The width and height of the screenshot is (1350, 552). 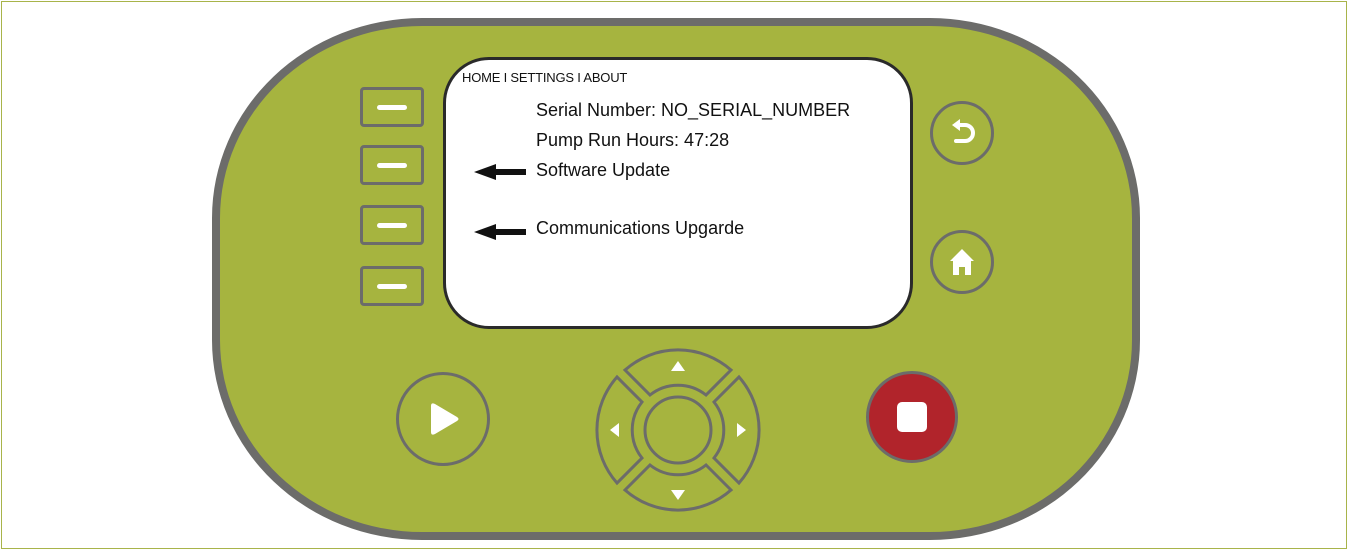 I want to click on play-icon, so click(x=445, y=419).